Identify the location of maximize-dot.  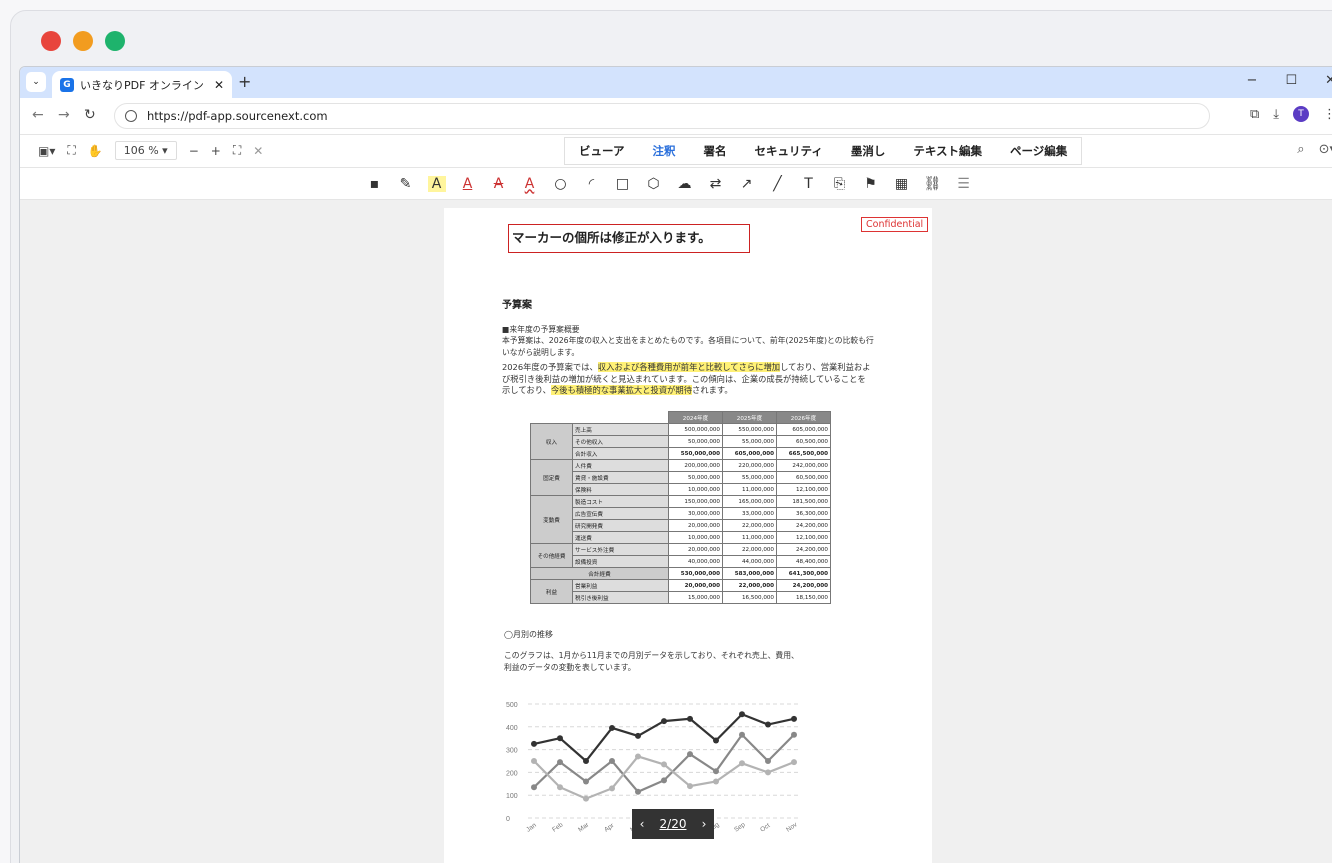
(115, 41).